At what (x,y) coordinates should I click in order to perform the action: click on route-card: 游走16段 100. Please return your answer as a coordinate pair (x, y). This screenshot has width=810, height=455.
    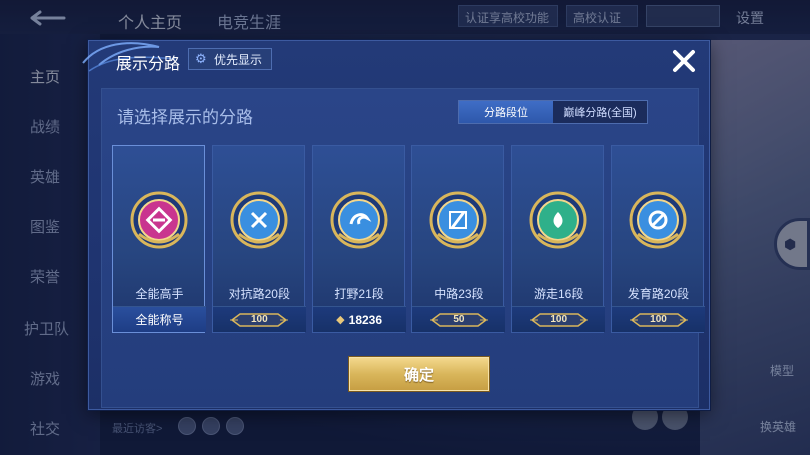
    Looking at the image, I should click on (558, 239).